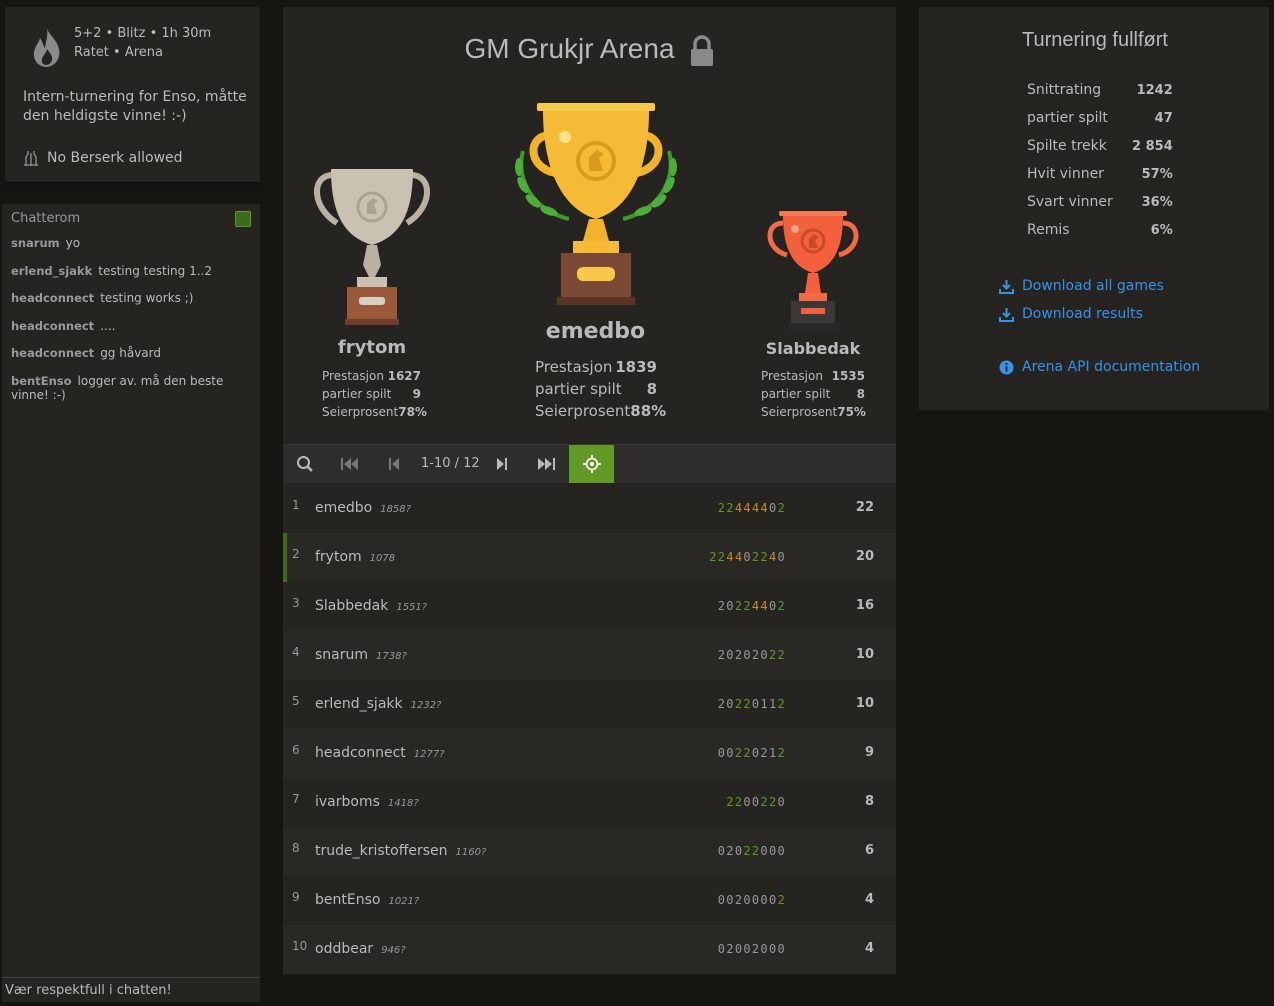 The height and width of the screenshot is (1006, 1274). What do you see at coordinates (578, 389) in the screenshot?
I see `games-label: partier spilt` at bounding box center [578, 389].